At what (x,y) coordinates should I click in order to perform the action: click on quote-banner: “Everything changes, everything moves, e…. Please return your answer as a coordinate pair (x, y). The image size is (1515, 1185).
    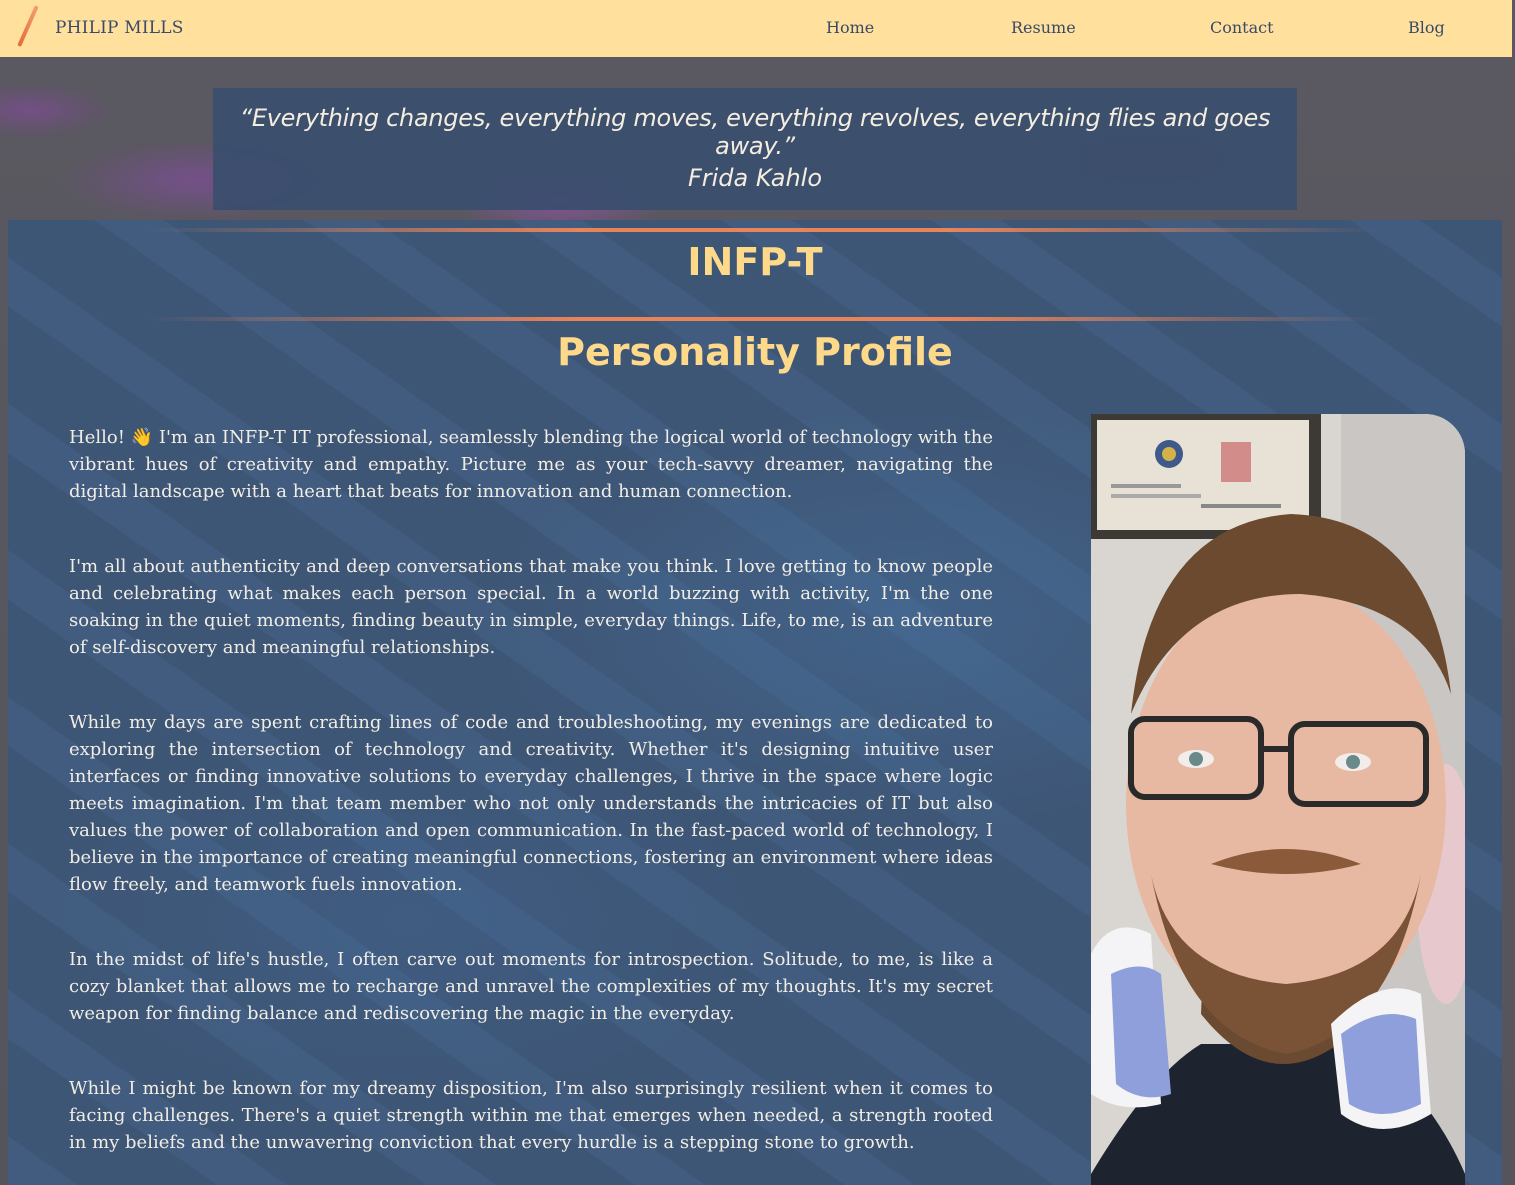
    Looking at the image, I should click on (755, 149).